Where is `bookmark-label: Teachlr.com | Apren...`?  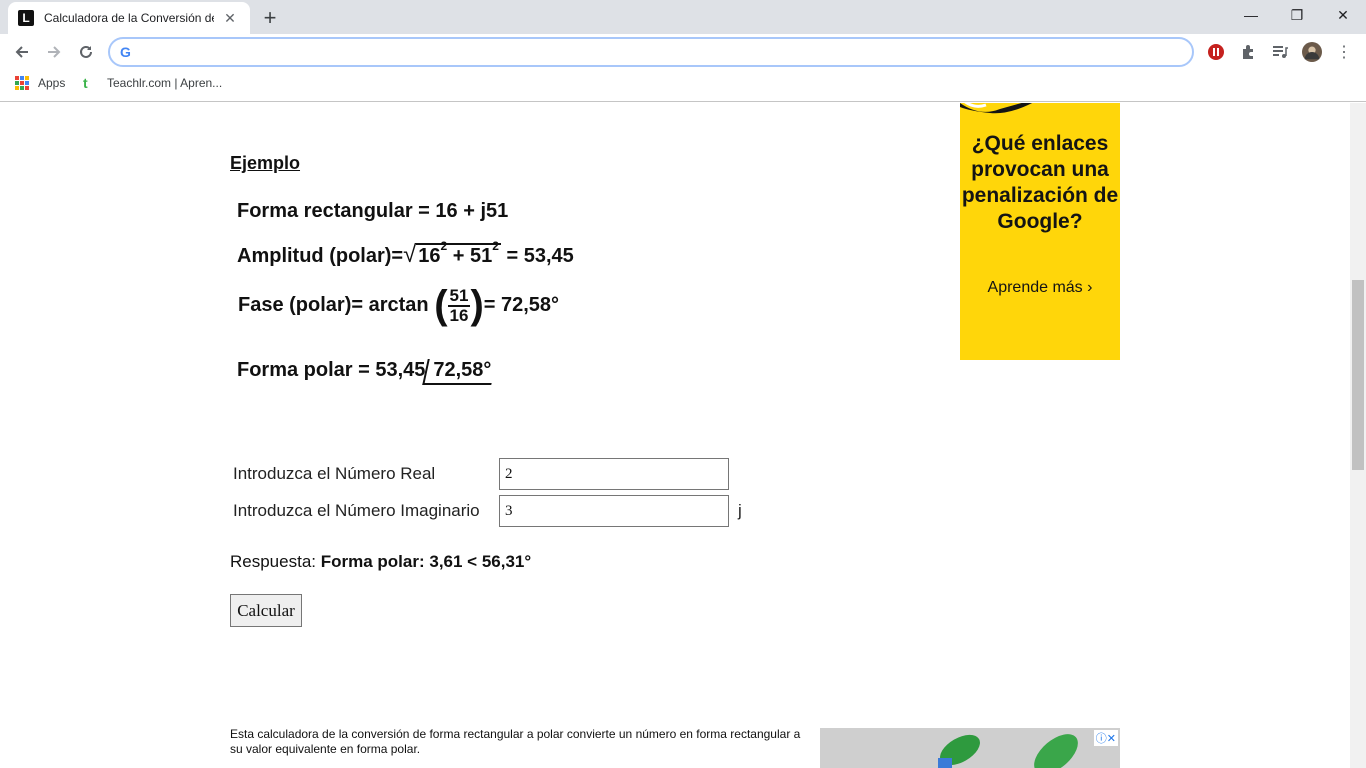
bookmark-label: Teachlr.com | Apren... is located at coordinates (165, 83).